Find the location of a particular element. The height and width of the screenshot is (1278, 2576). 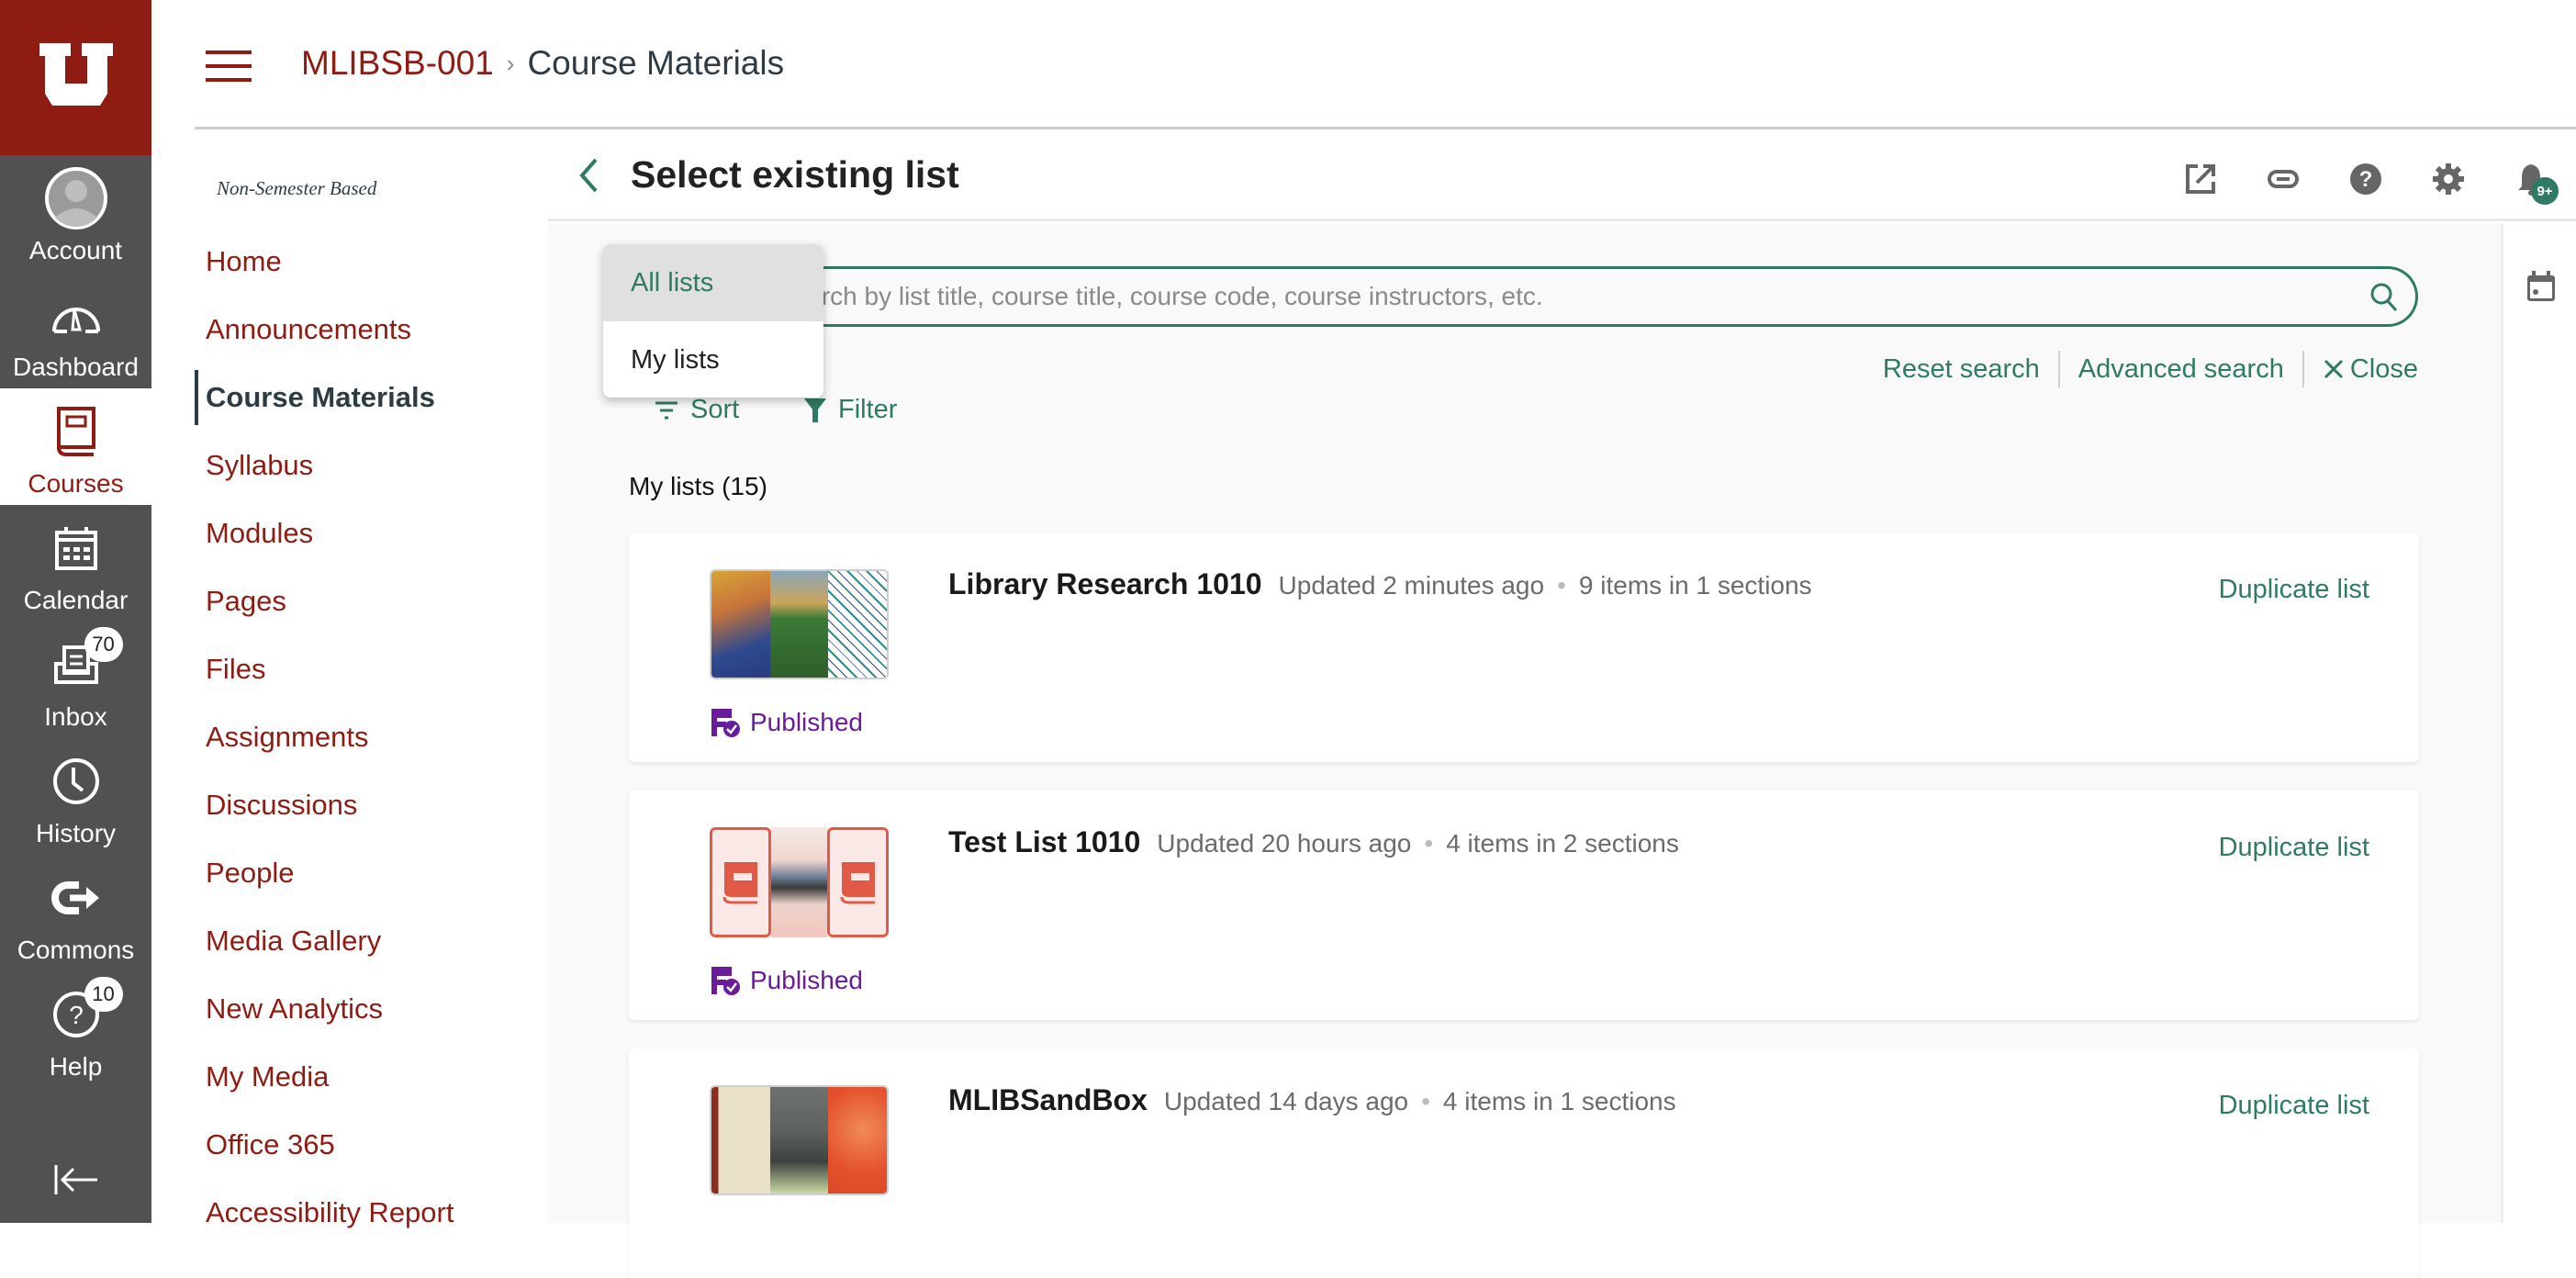

status-label: Published is located at coordinates (806, 722).